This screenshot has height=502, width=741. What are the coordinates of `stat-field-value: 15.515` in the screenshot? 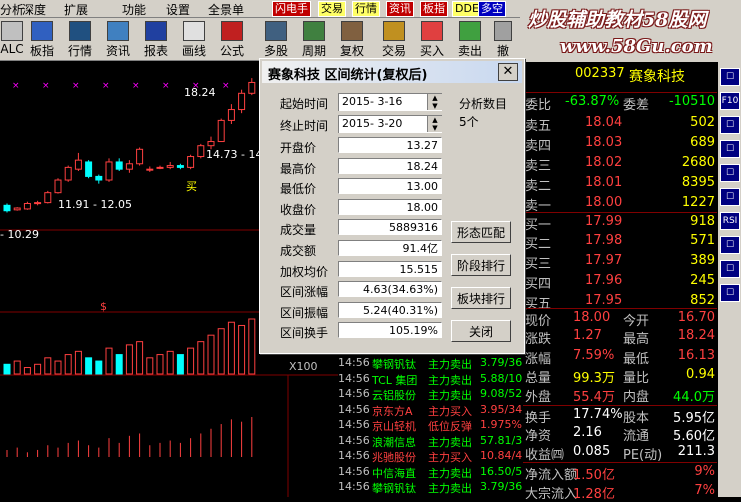 It's located at (390, 268).